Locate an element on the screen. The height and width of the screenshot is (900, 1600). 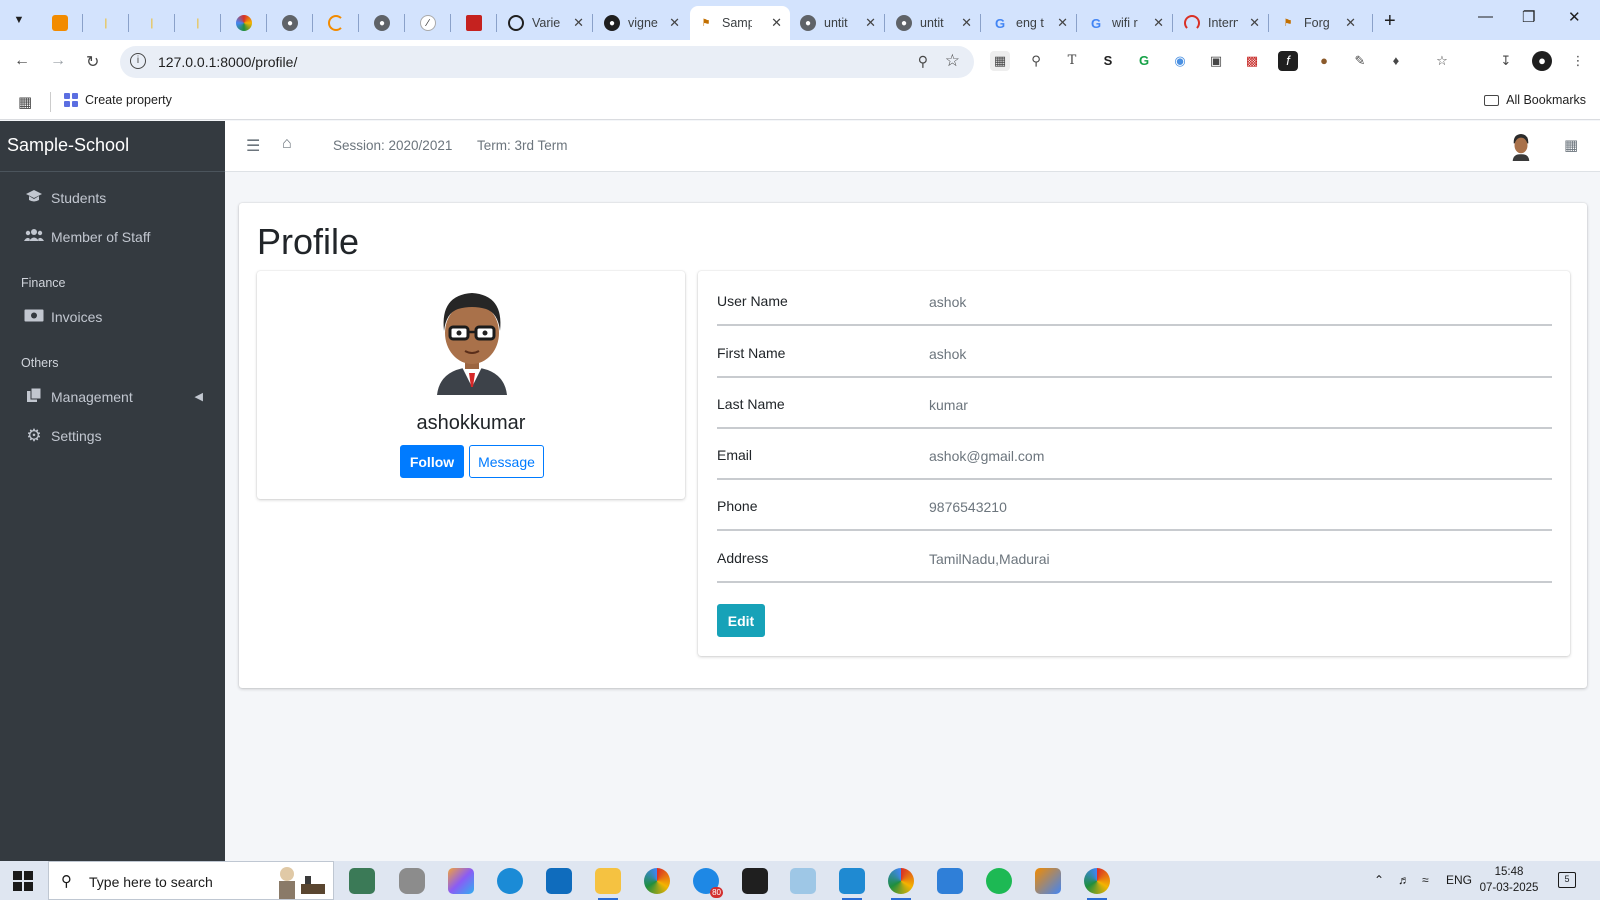
reload-icon: ↻ is located at coordinates (92, 62).